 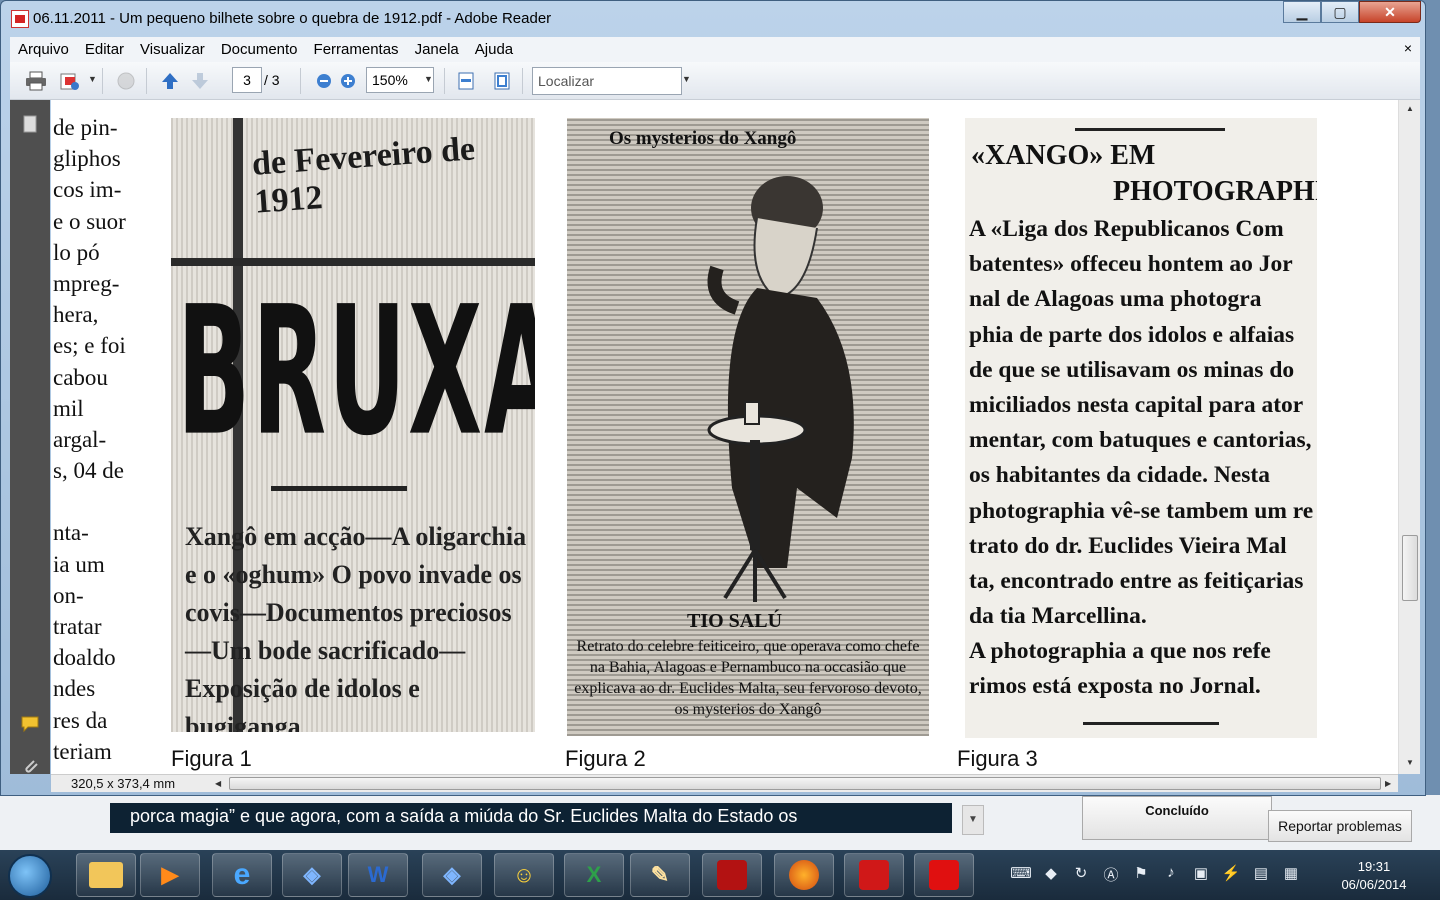 I want to click on adobe-reader-icon, so click(x=874, y=875).